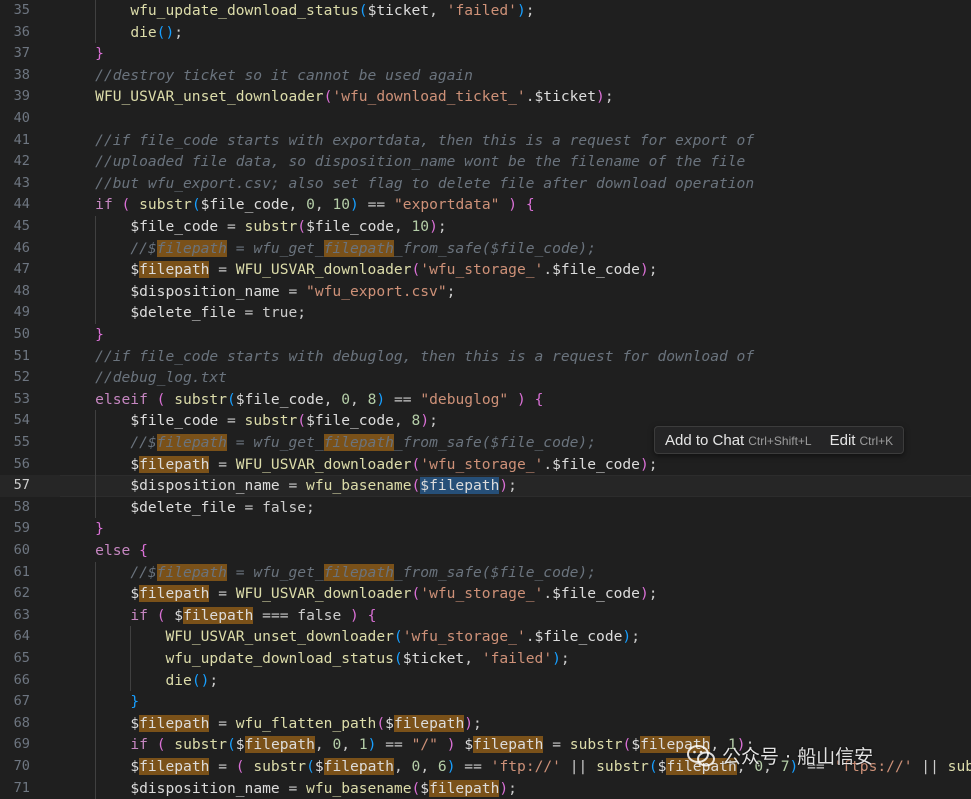  Describe the element at coordinates (143, 572) in the screenshot. I see `code-token: //$` at that location.